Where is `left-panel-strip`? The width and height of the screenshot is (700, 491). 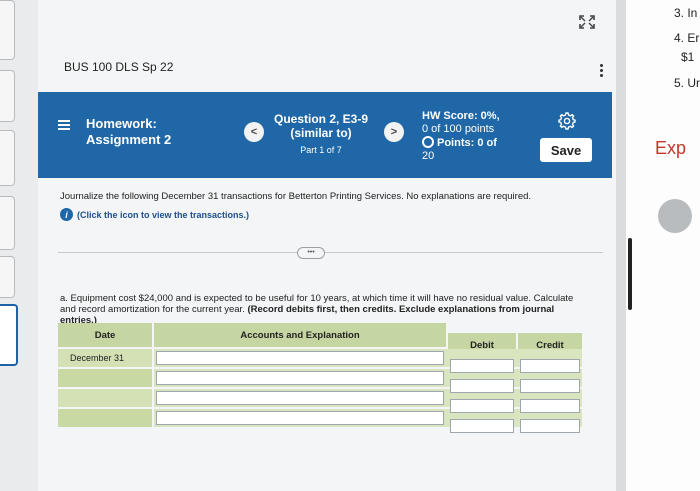 left-panel-strip is located at coordinates (19, 245).